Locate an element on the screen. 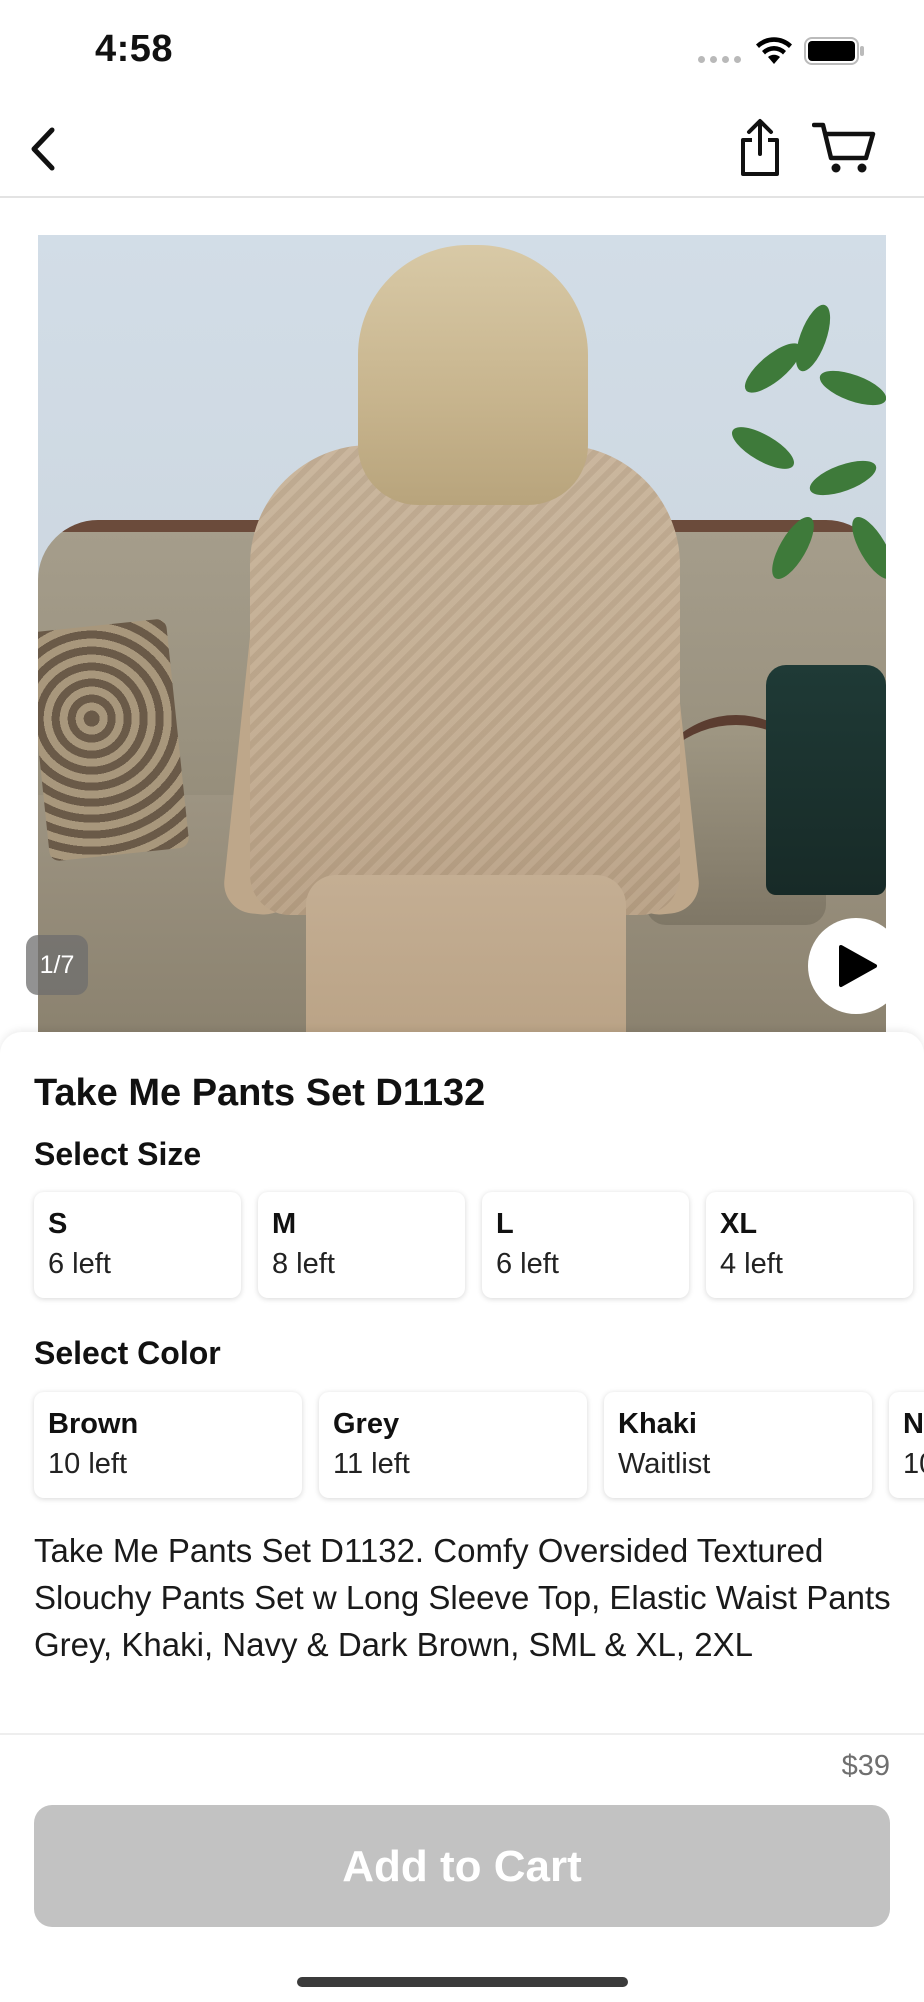 The width and height of the screenshot is (924, 2002). color-stock: 10 is located at coordinates (913, 1464).